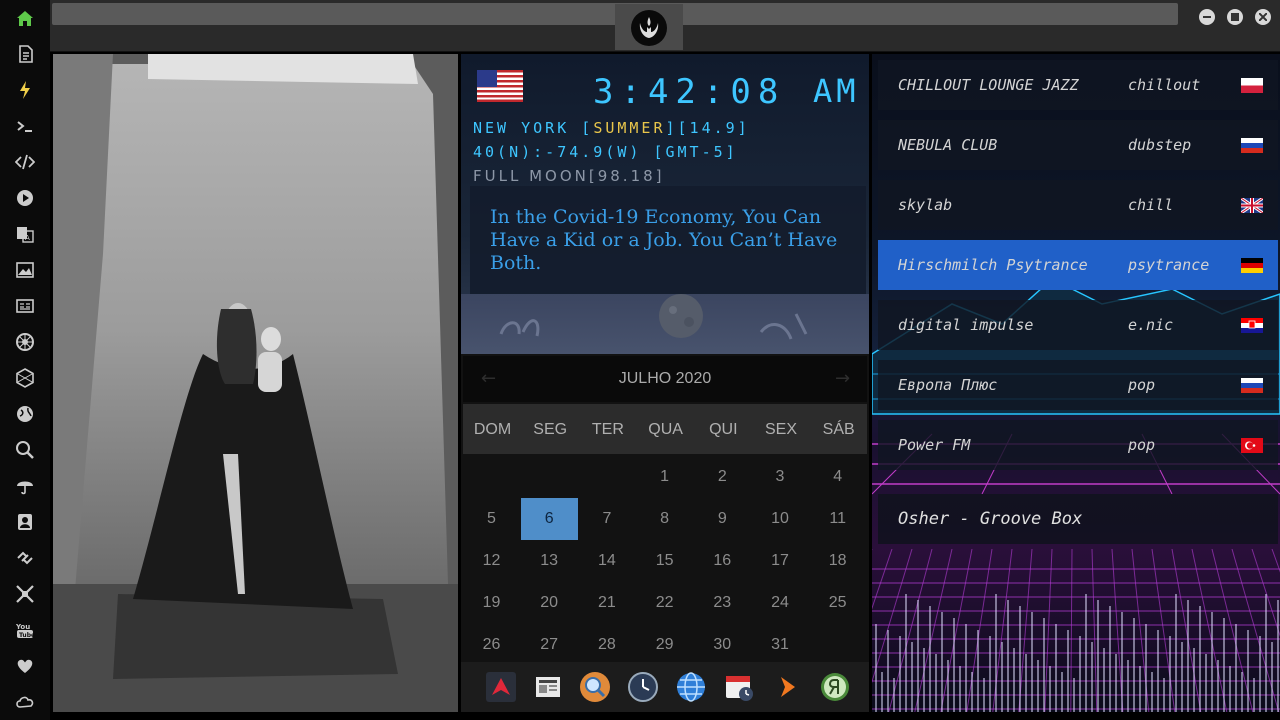  What do you see at coordinates (25, 162) in the screenshot?
I see `code-icon` at bounding box center [25, 162].